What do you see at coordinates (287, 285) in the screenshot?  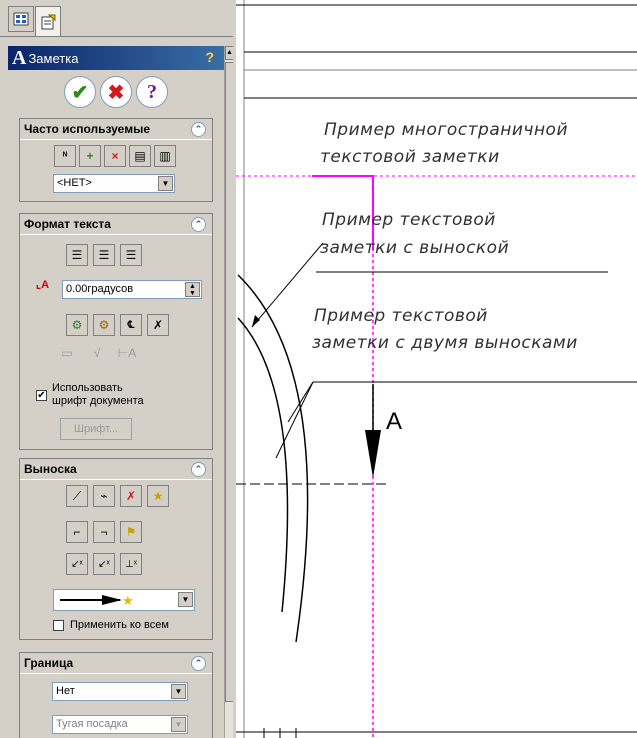 I see `note2-leader` at bounding box center [287, 285].